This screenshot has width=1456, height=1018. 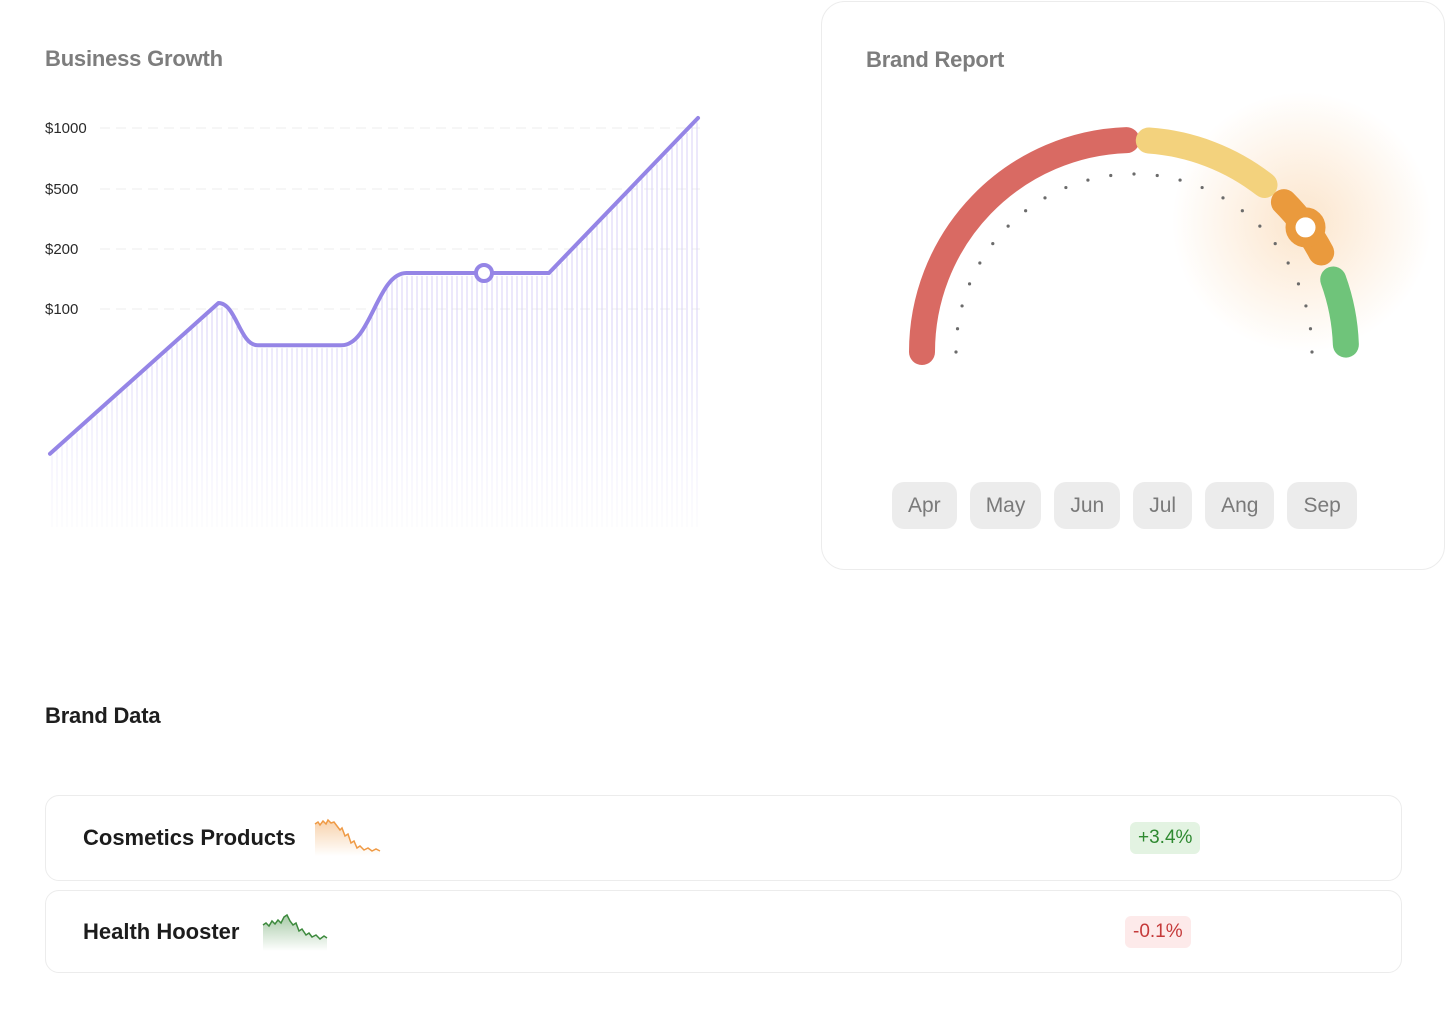 I want to click on y-axis-tick-labels: $1000 $500 $200 $100, so click(x=66, y=219).